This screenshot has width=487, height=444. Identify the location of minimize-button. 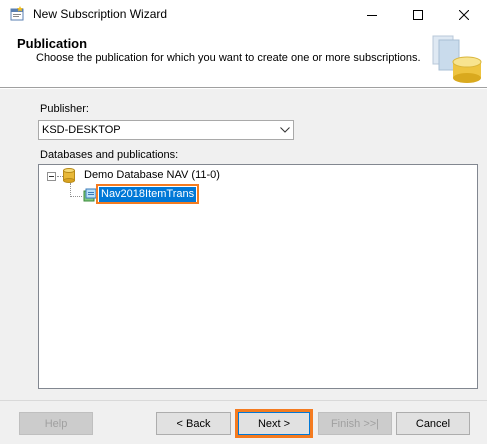
(372, 15).